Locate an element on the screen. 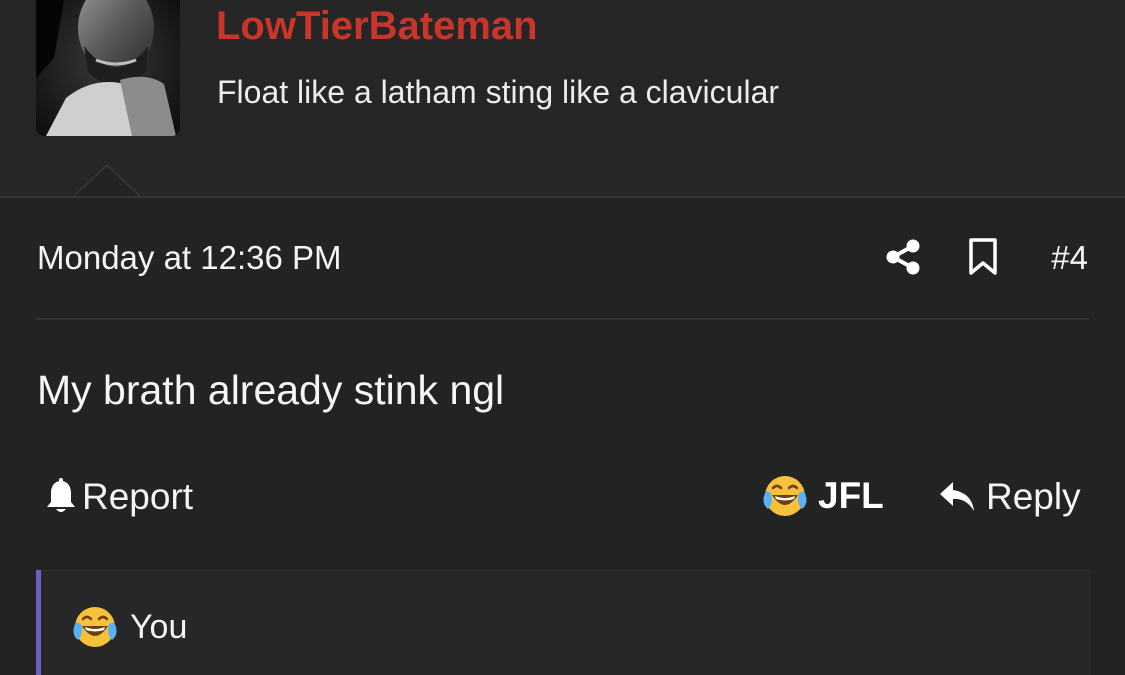  bell-icon is located at coordinates (61, 495).